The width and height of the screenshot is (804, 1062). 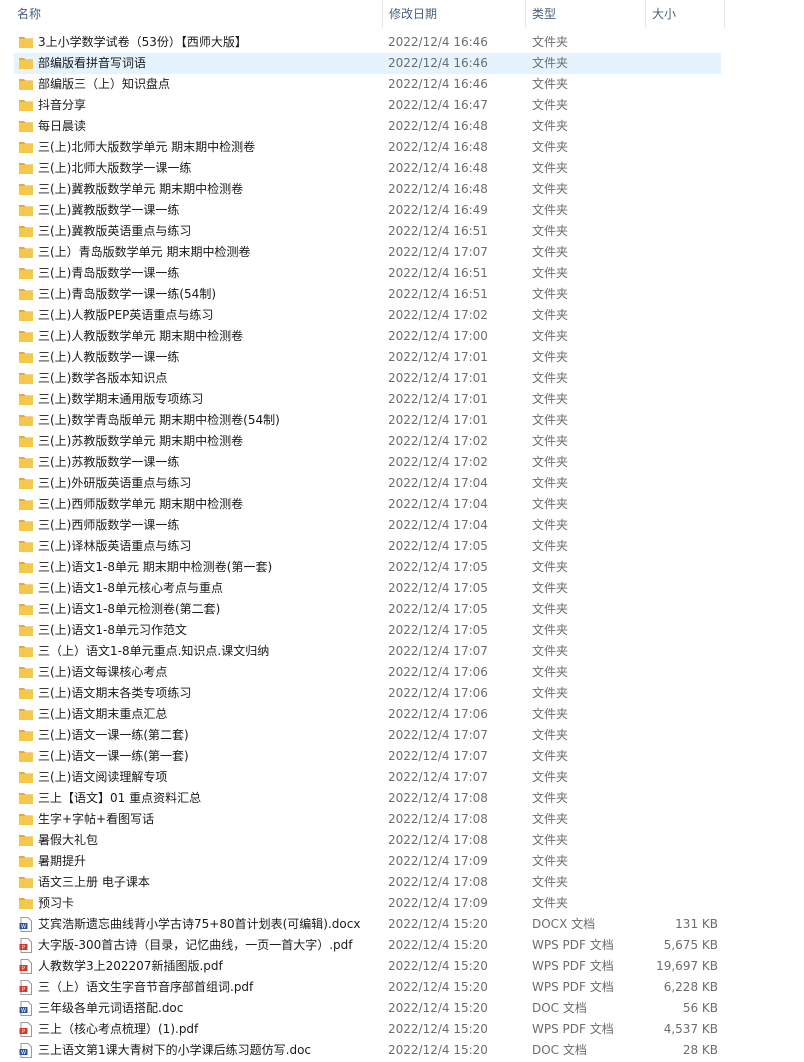 What do you see at coordinates (402, 798) in the screenshot?
I see `file-row: 三上【语文】01 重点资料汇总 2022/12/4 17:08 文件夹` at bounding box center [402, 798].